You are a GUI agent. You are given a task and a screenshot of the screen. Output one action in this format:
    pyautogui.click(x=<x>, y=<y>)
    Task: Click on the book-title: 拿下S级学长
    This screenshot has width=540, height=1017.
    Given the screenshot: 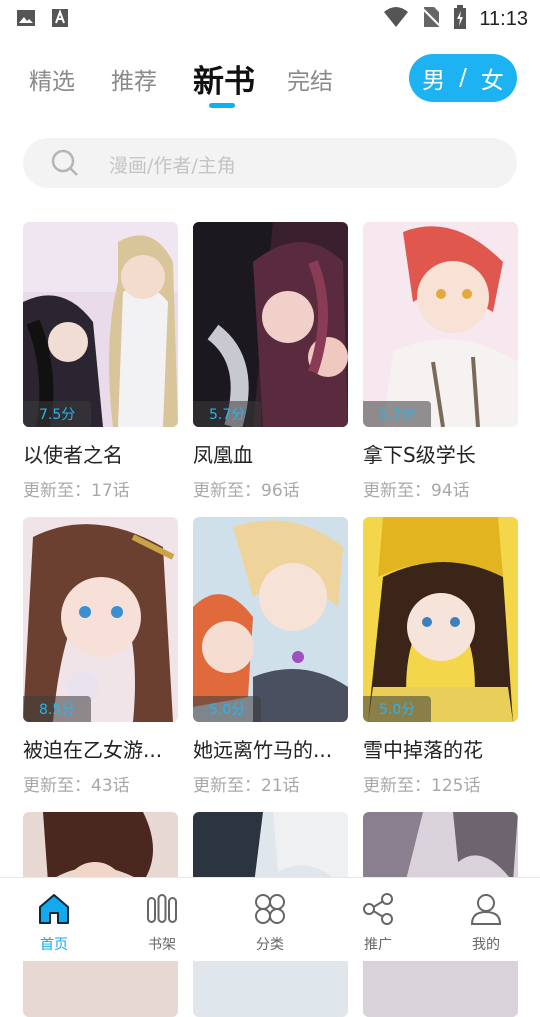 What is the action you would take?
    pyautogui.click(x=440, y=453)
    